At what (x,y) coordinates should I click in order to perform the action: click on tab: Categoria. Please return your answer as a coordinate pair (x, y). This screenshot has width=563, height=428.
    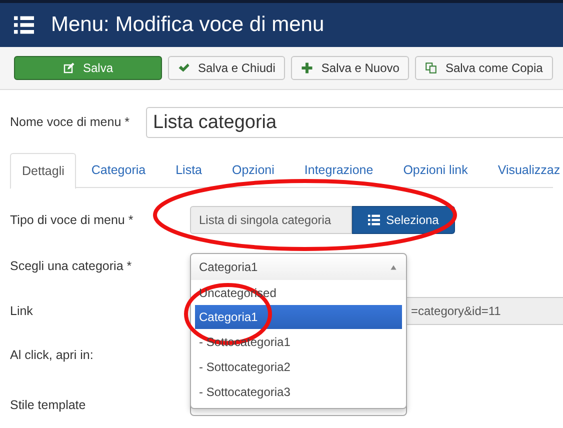
    Looking at the image, I should click on (118, 170).